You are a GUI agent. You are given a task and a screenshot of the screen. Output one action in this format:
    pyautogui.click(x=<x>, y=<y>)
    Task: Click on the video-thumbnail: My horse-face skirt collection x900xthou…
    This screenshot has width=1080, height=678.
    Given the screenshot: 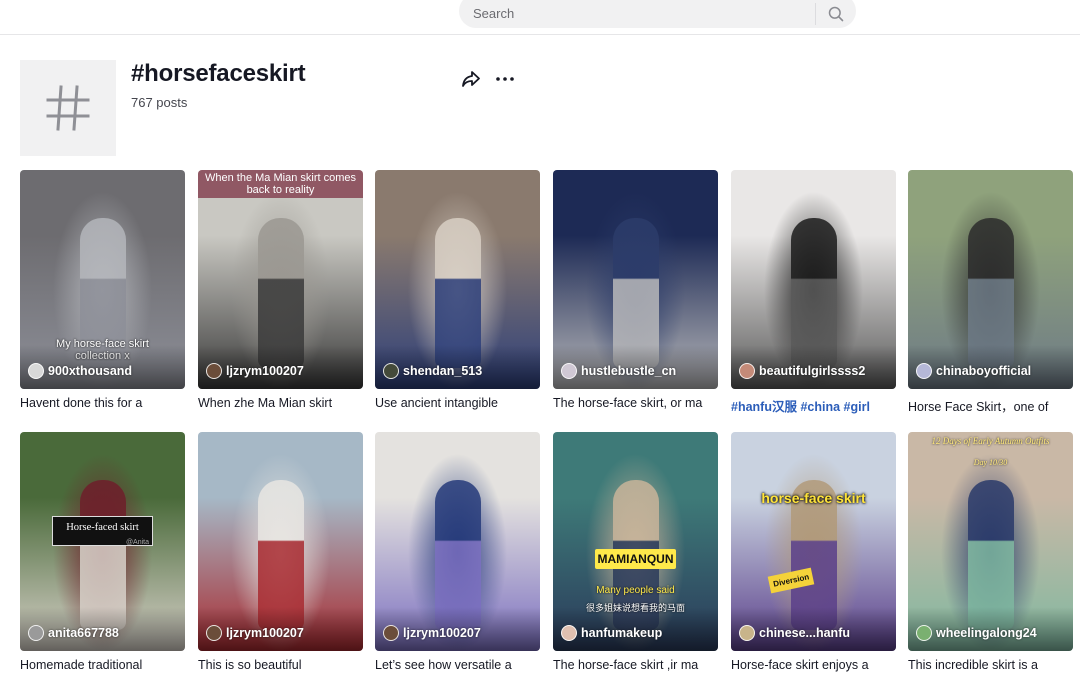 What is the action you would take?
    pyautogui.click(x=102, y=279)
    